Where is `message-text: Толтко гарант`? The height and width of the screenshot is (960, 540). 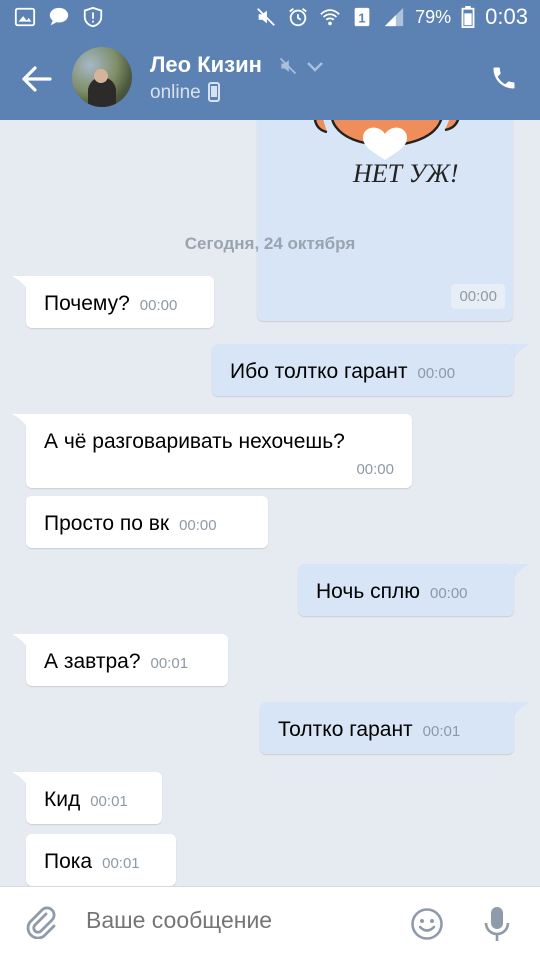
message-text: Толтко гарант is located at coordinates (345, 729).